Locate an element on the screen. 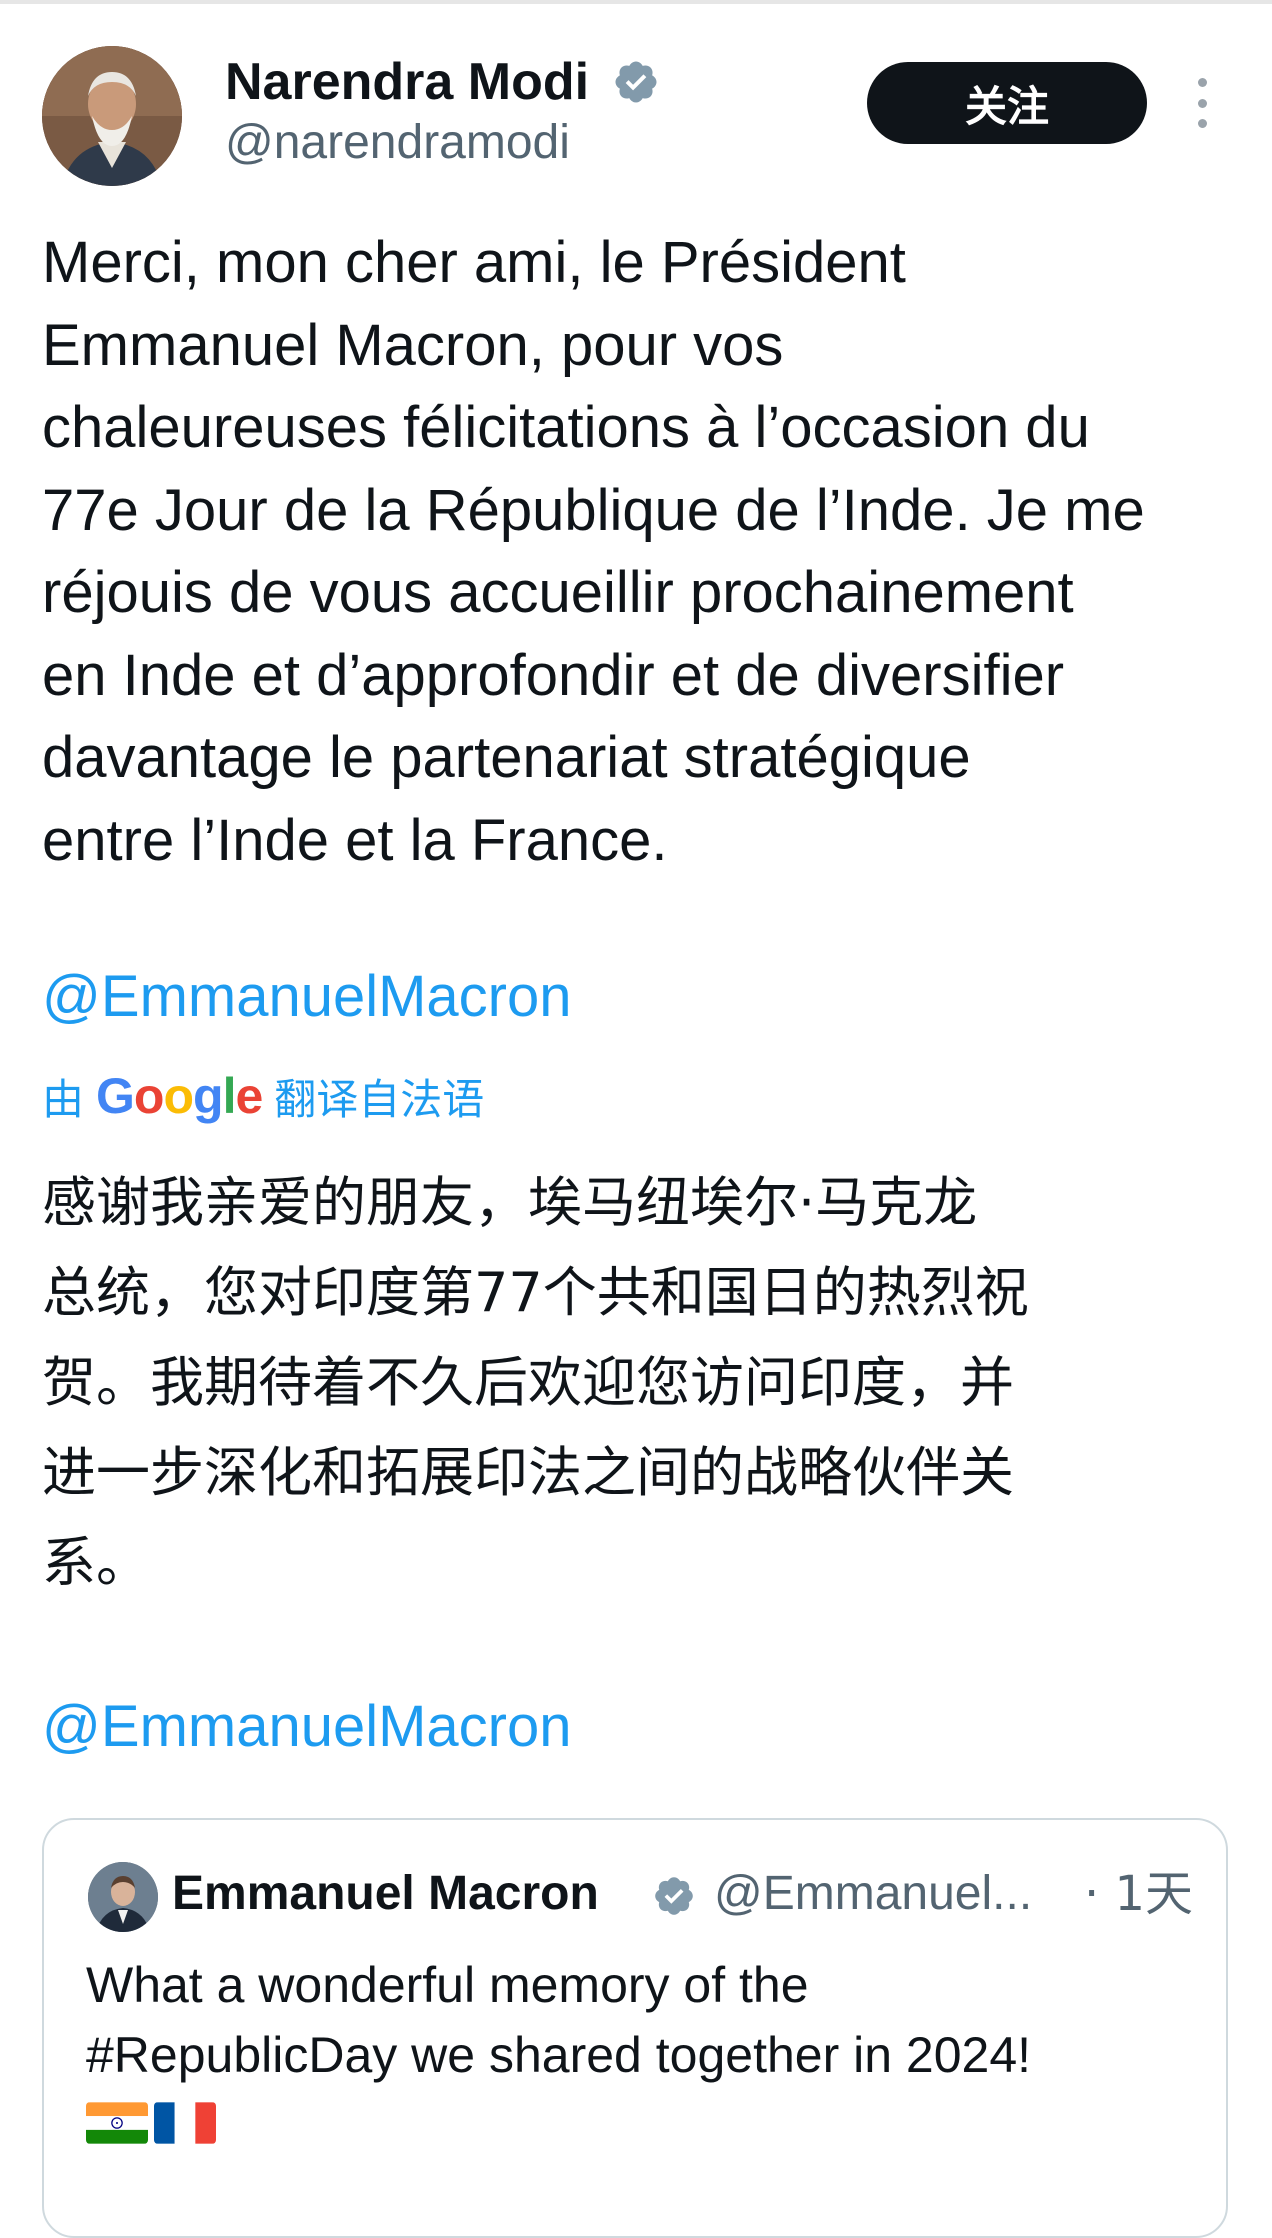 The height and width of the screenshot is (2238, 1272). translated-text-line: 进一步深化和拓展印法之间的战略伙伴关 is located at coordinates (528, 1472).